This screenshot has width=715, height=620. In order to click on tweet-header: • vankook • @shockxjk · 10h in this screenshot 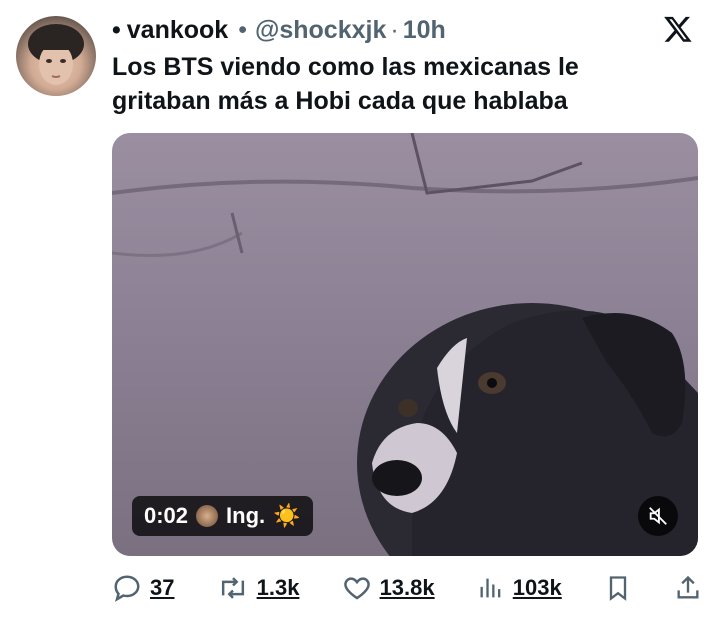, I will do `click(383, 30)`.